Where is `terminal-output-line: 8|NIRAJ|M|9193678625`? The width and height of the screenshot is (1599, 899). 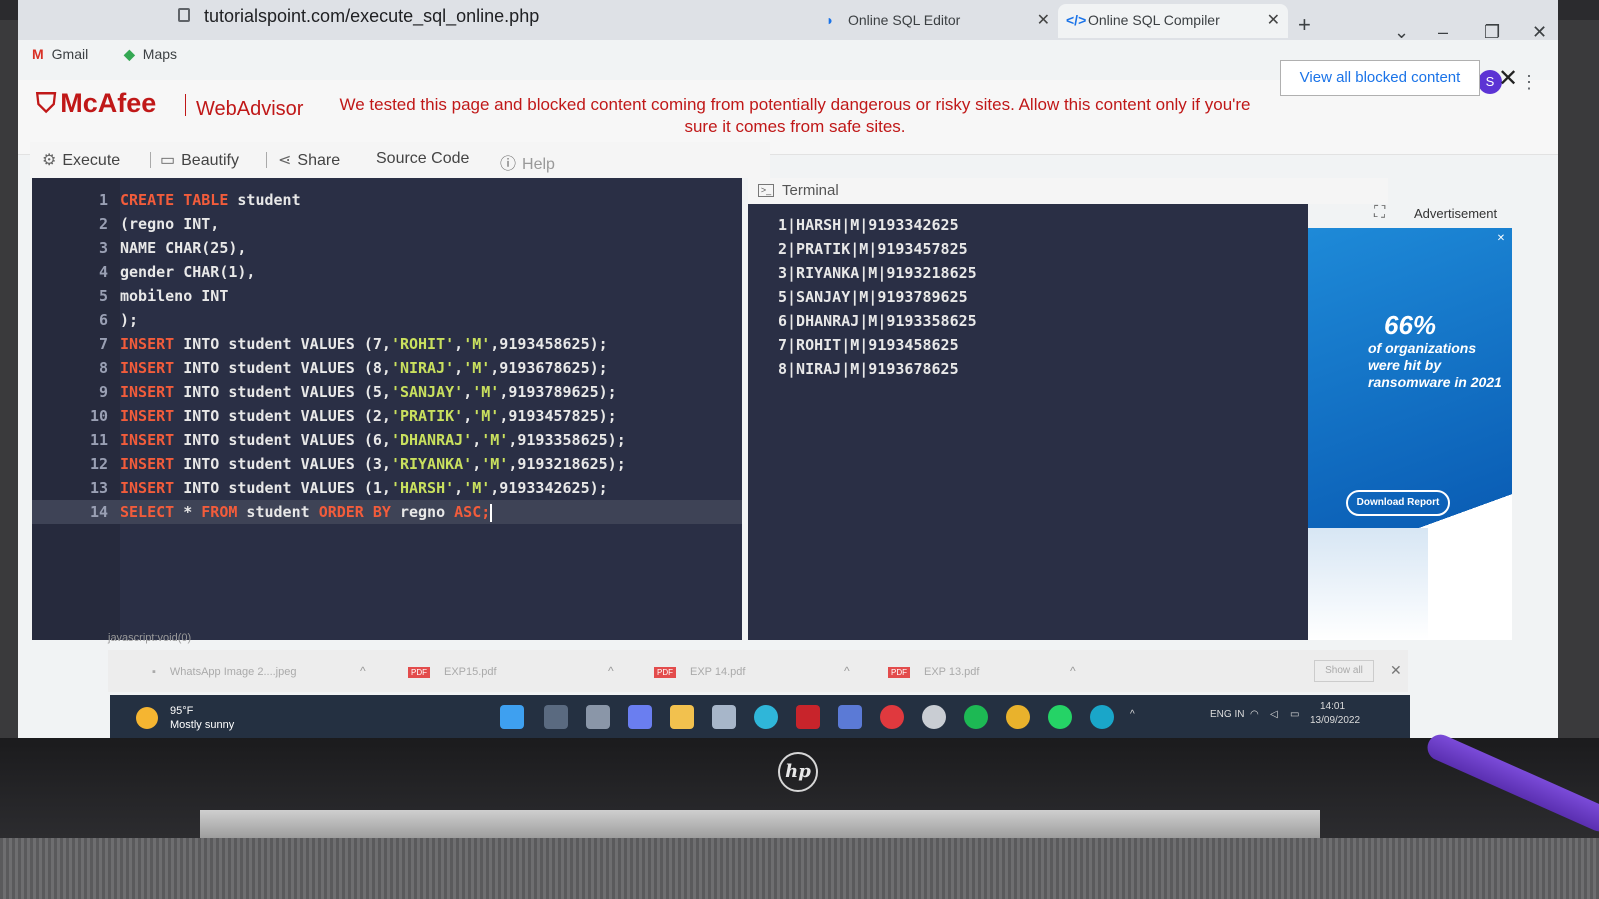
terminal-output-line: 8|NIRAJ|M|9193678625 is located at coordinates (868, 369).